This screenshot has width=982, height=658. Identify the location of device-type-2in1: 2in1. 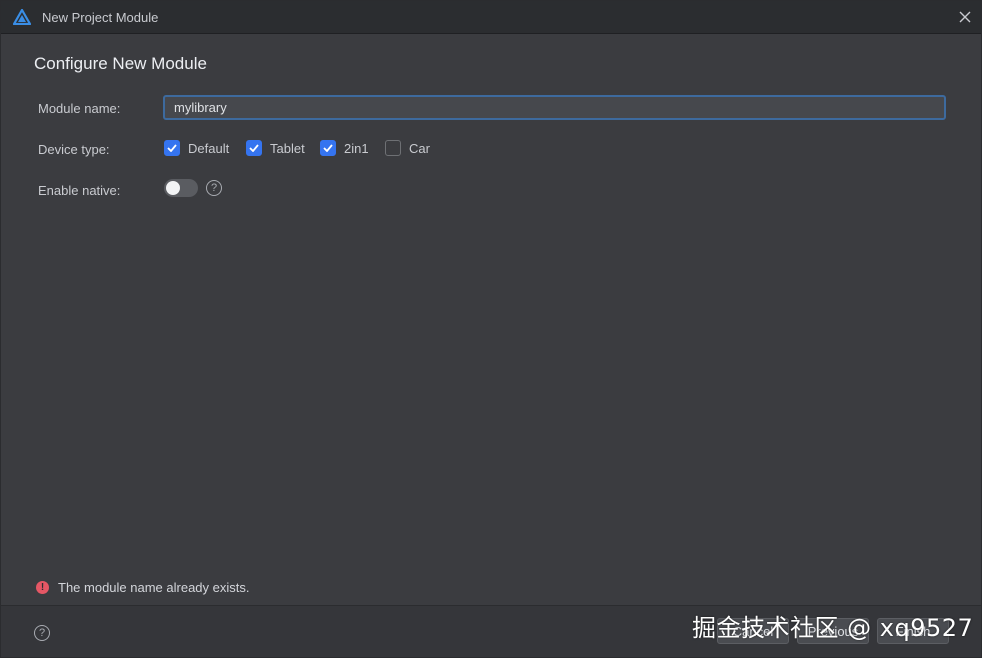
(344, 148).